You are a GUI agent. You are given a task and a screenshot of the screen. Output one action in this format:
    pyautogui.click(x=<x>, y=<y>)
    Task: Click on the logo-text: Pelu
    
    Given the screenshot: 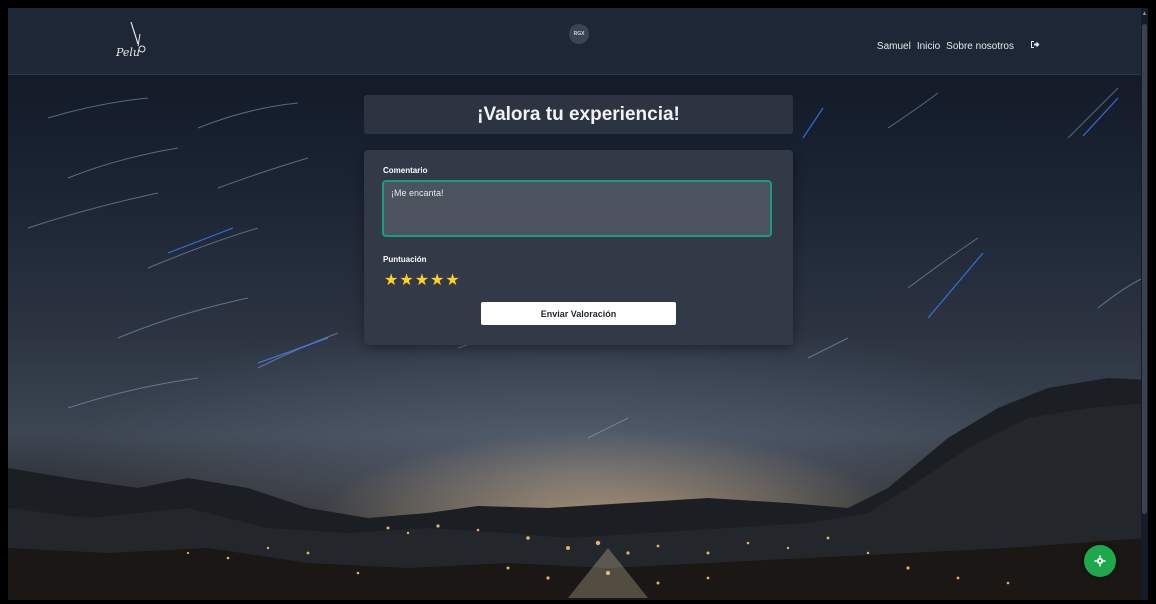 What is the action you would take?
    pyautogui.click(x=128, y=52)
    